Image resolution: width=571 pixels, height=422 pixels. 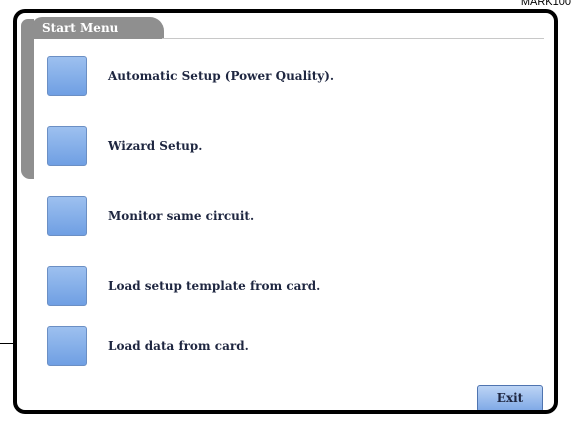 I want to click on figure-marker-label: MARK100, so click(x=545, y=4).